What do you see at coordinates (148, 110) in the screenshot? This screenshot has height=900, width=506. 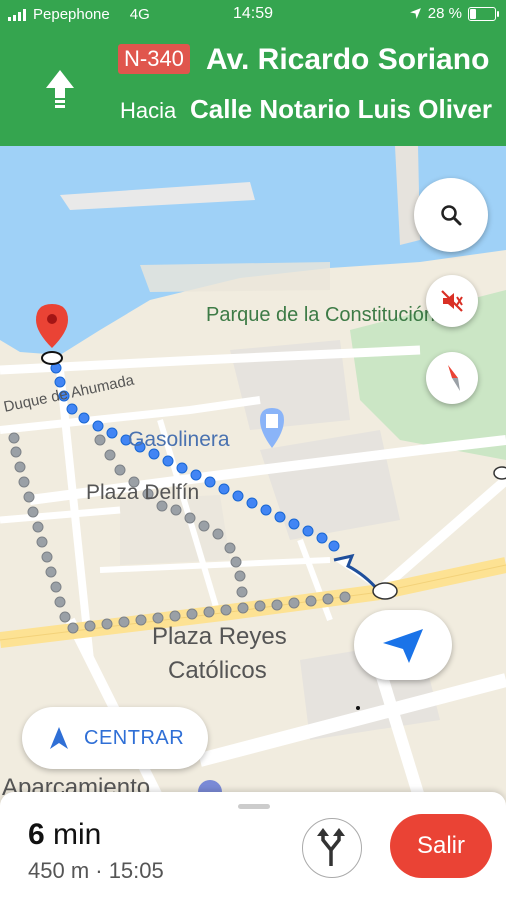 I see `toward-label: Hacia` at bounding box center [148, 110].